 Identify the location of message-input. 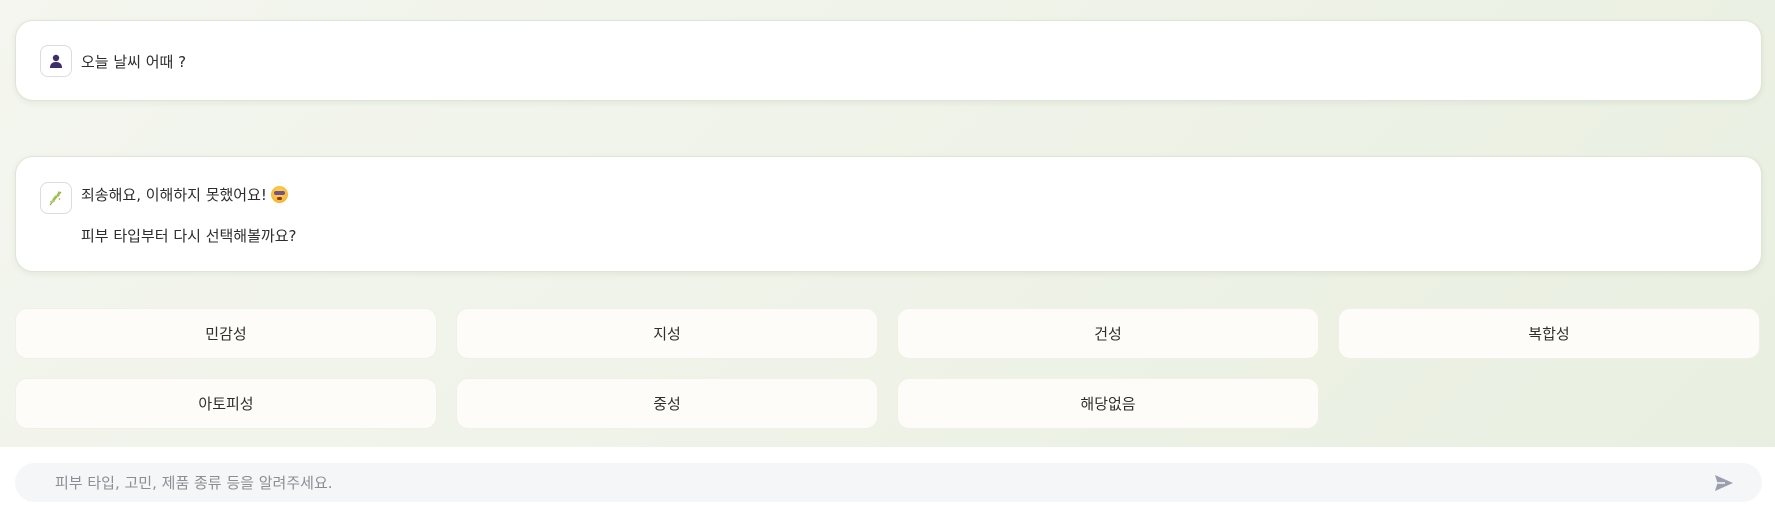
(855, 482).